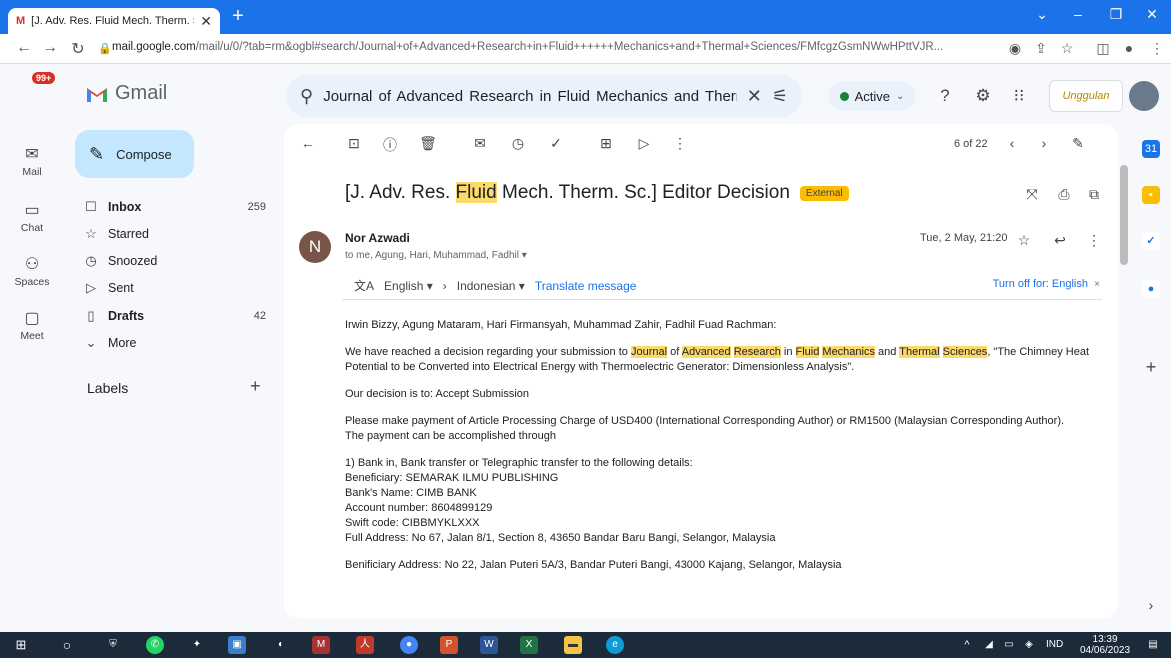 This screenshot has height=658, width=1171. Describe the element at coordinates (1094, 240) in the screenshot. I see `message-more-icon: ⋮` at that location.